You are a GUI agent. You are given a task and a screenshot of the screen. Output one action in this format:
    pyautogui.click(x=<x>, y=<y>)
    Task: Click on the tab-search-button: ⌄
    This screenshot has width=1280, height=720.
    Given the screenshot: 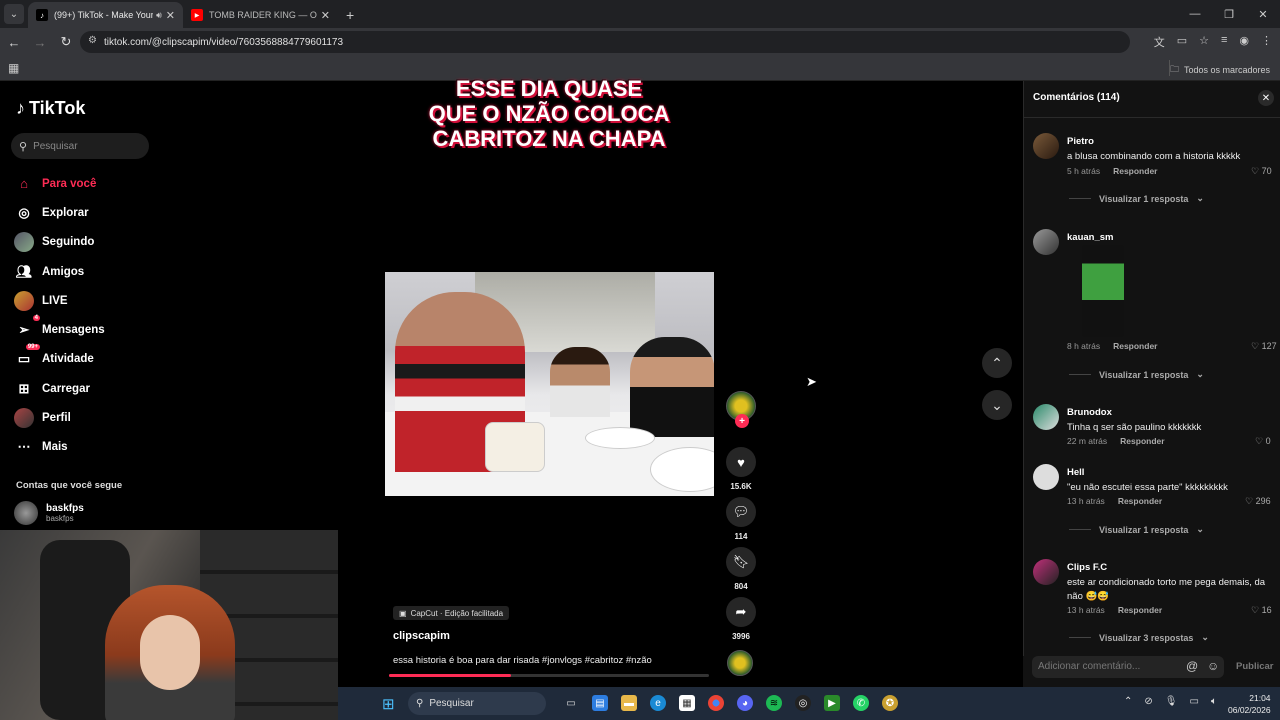 What is the action you would take?
    pyautogui.click(x=14, y=14)
    